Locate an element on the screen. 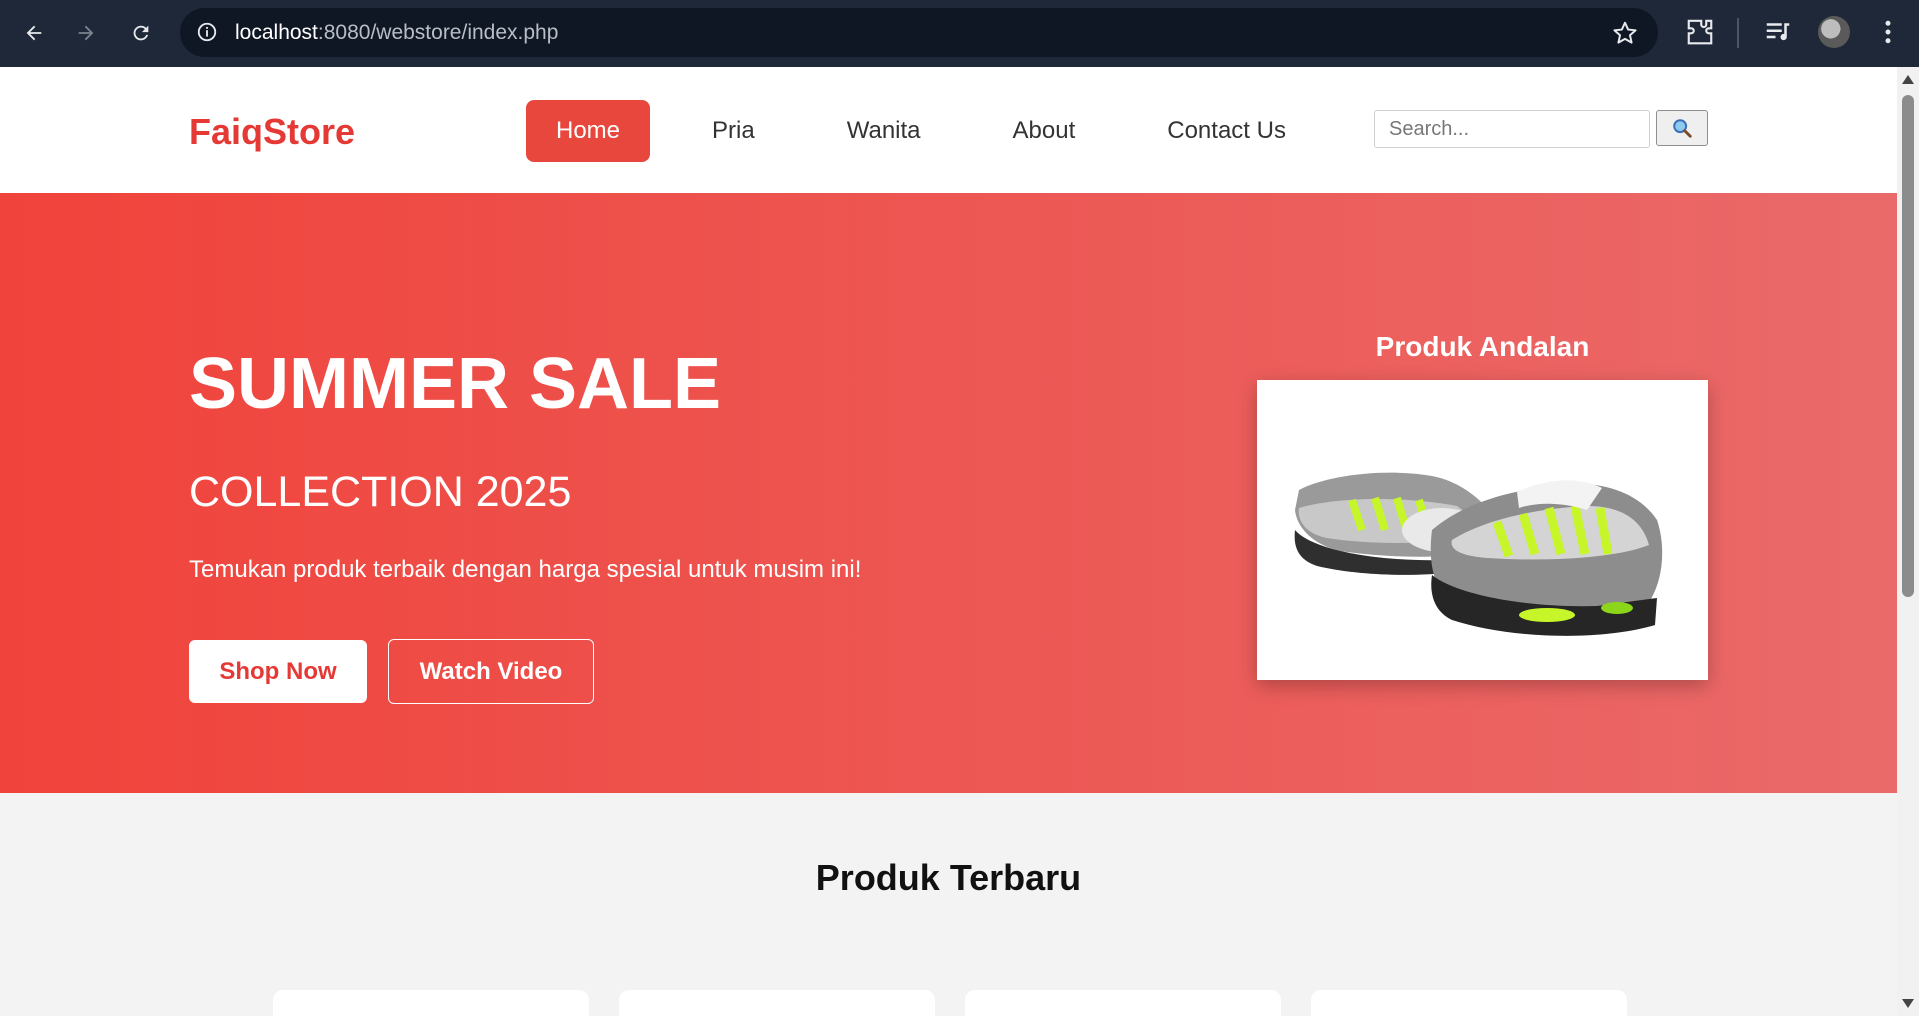 Image resolution: width=1919 pixels, height=1016 pixels. product-card-list is located at coordinates (950, 1003).